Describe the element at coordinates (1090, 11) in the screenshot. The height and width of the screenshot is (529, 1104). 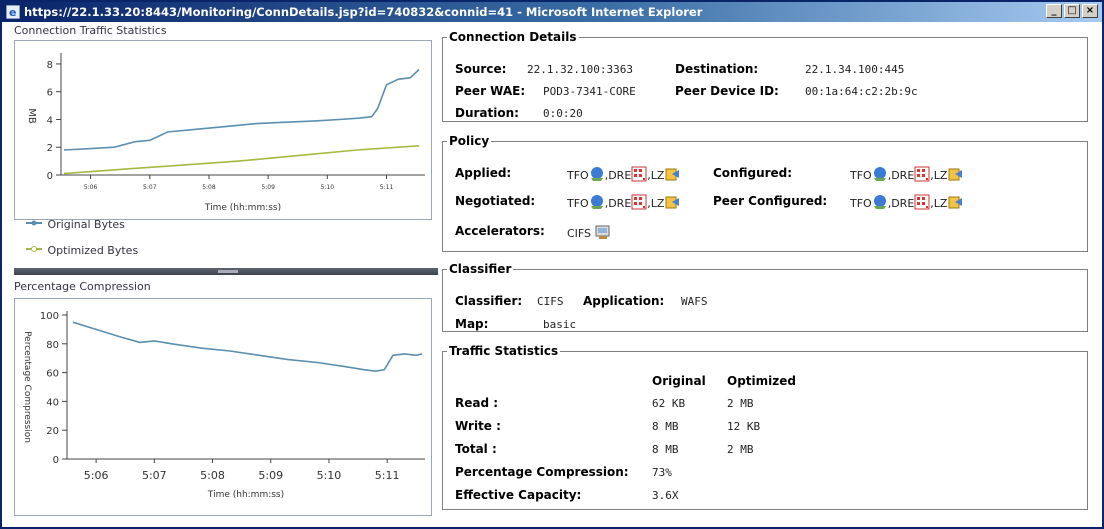
I see `close-button: ×` at that location.